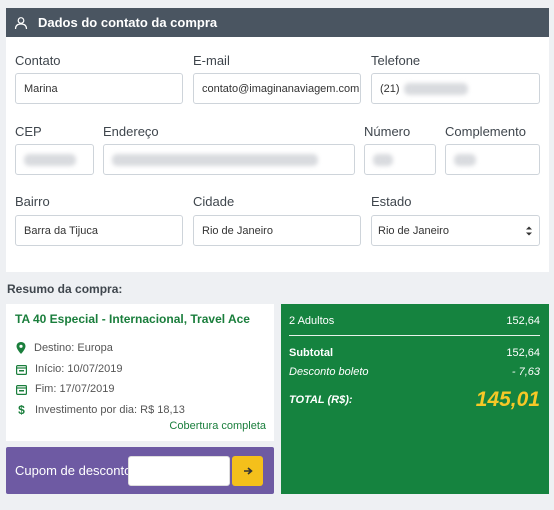  I want to click on telefone-field: (21), so click(455, 88).